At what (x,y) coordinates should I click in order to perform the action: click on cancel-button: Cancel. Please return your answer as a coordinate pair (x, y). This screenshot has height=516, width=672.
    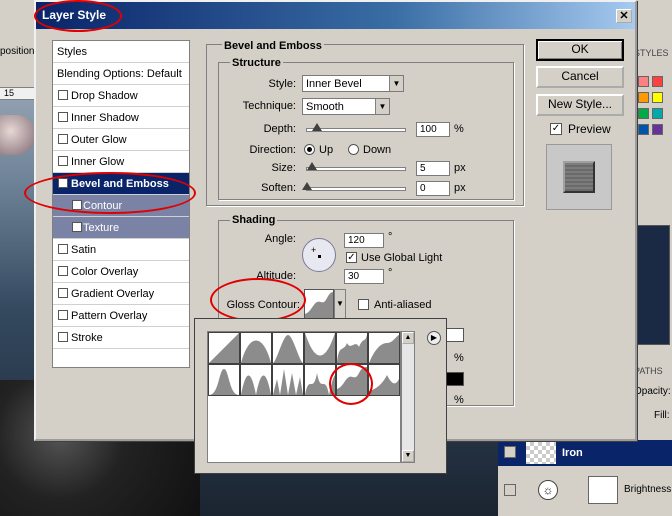
    Looking at the image, I should click on (580, 77).